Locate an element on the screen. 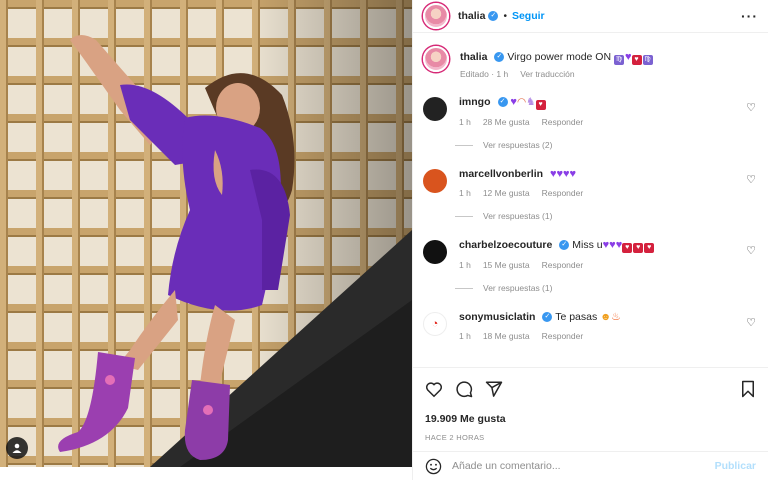 The height and width of the screenshot is (480, 768). star-struck-icon: ☻ is located at coordinates (606, 317).